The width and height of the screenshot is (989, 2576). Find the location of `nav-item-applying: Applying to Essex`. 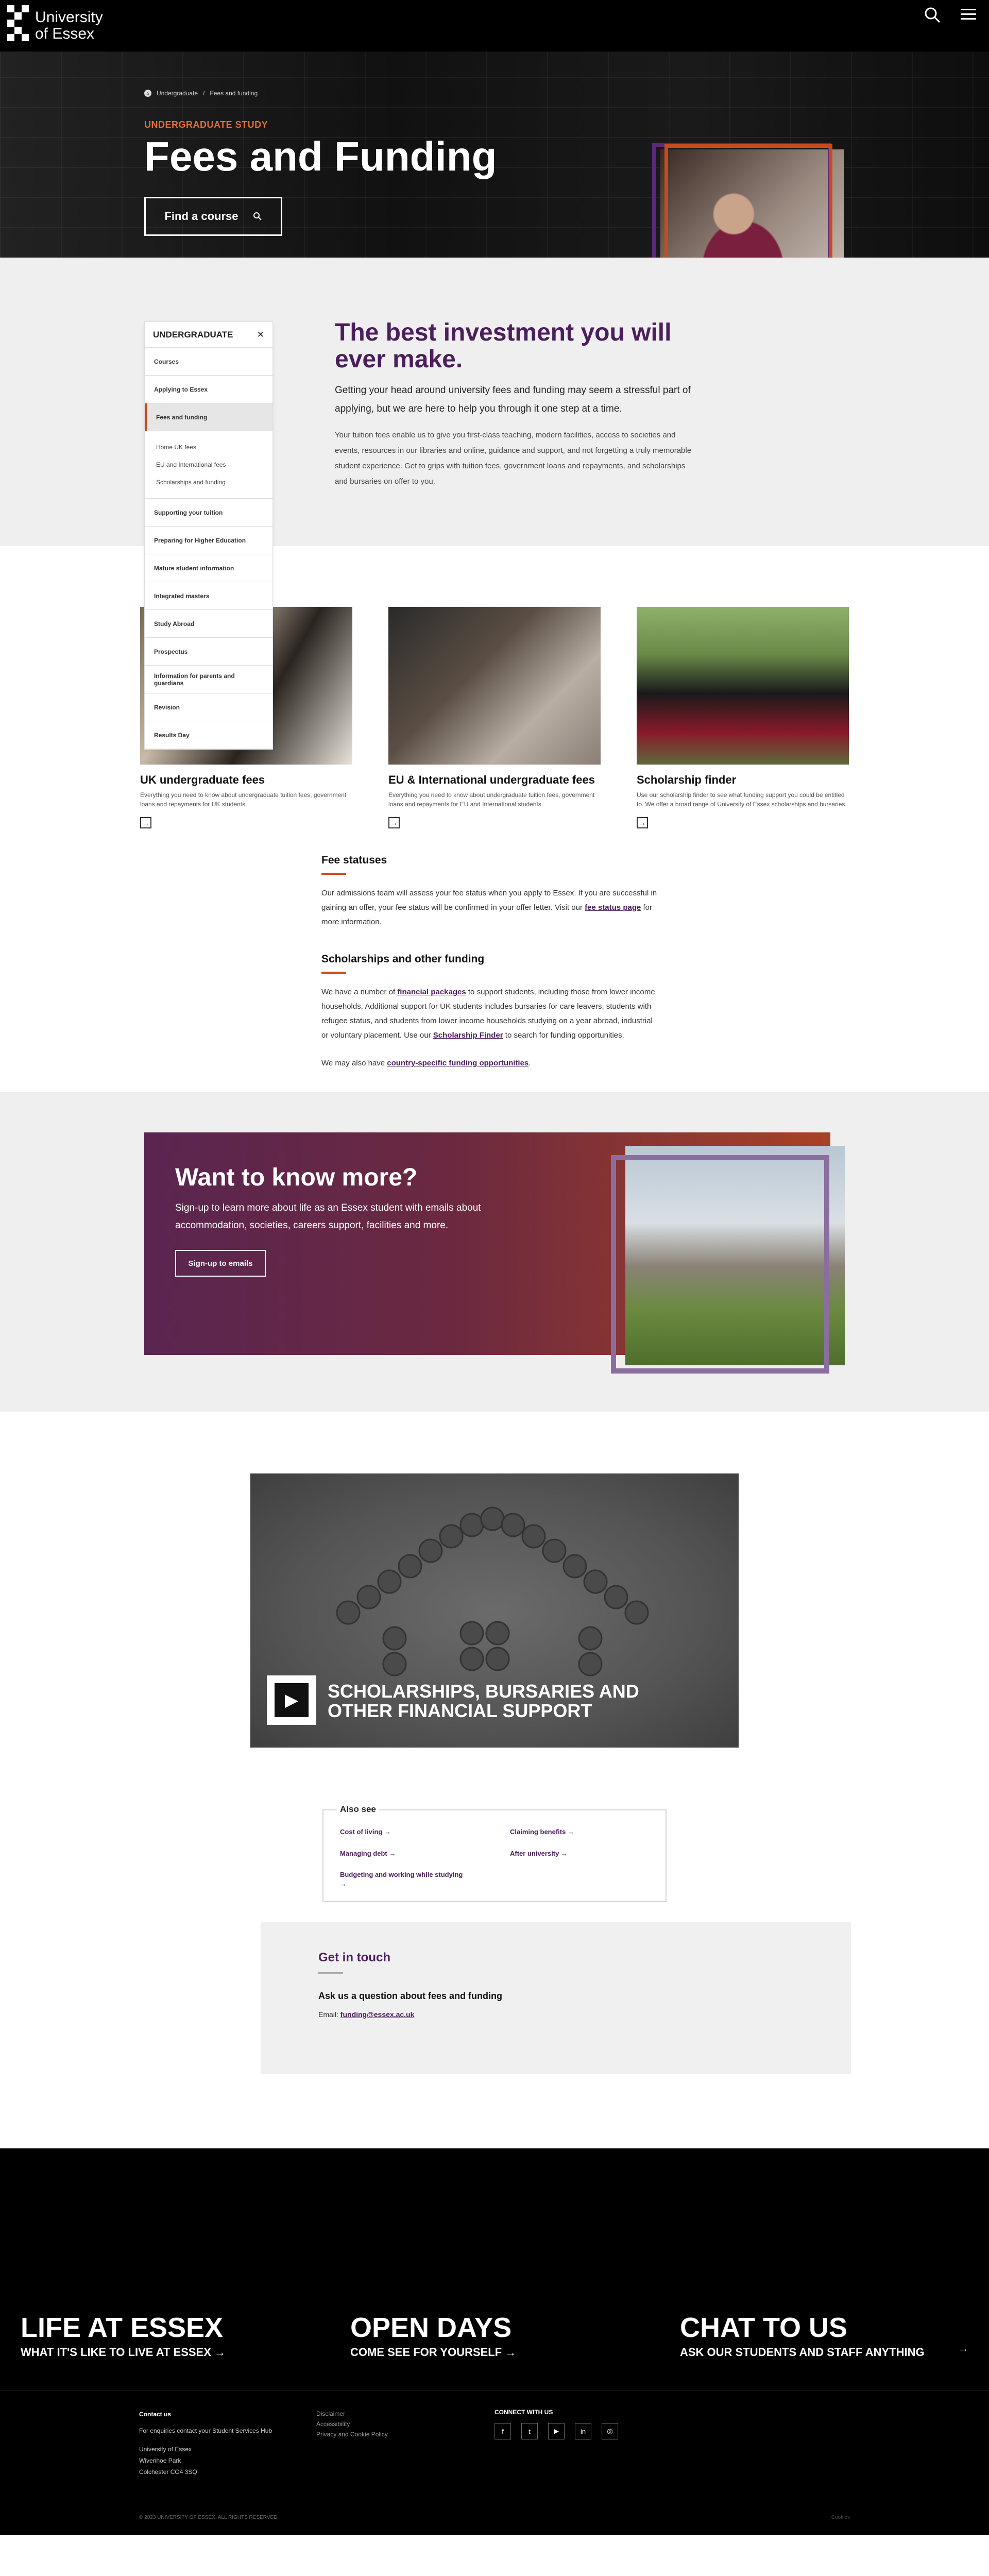

nav-item-applying: Applying to Essex is located at coordinates (208, 389).